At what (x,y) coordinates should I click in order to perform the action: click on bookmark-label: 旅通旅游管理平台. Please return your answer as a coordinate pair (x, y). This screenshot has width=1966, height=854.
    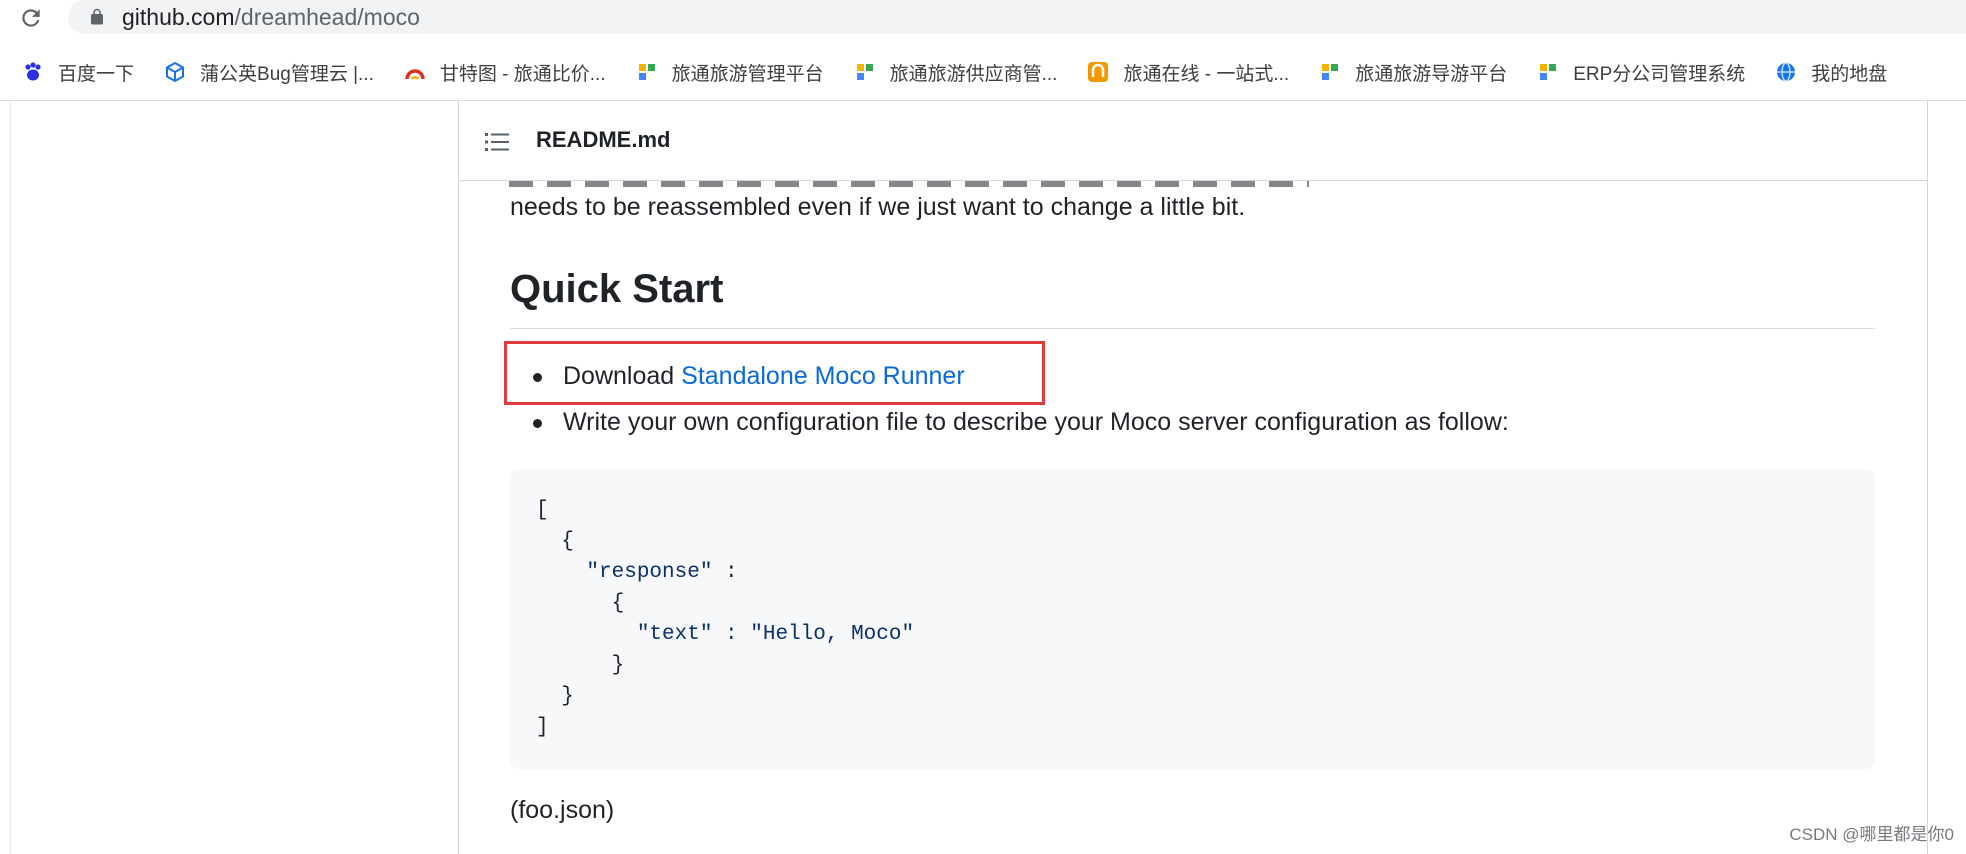
    Looking at the image, I should click on (747, 74).